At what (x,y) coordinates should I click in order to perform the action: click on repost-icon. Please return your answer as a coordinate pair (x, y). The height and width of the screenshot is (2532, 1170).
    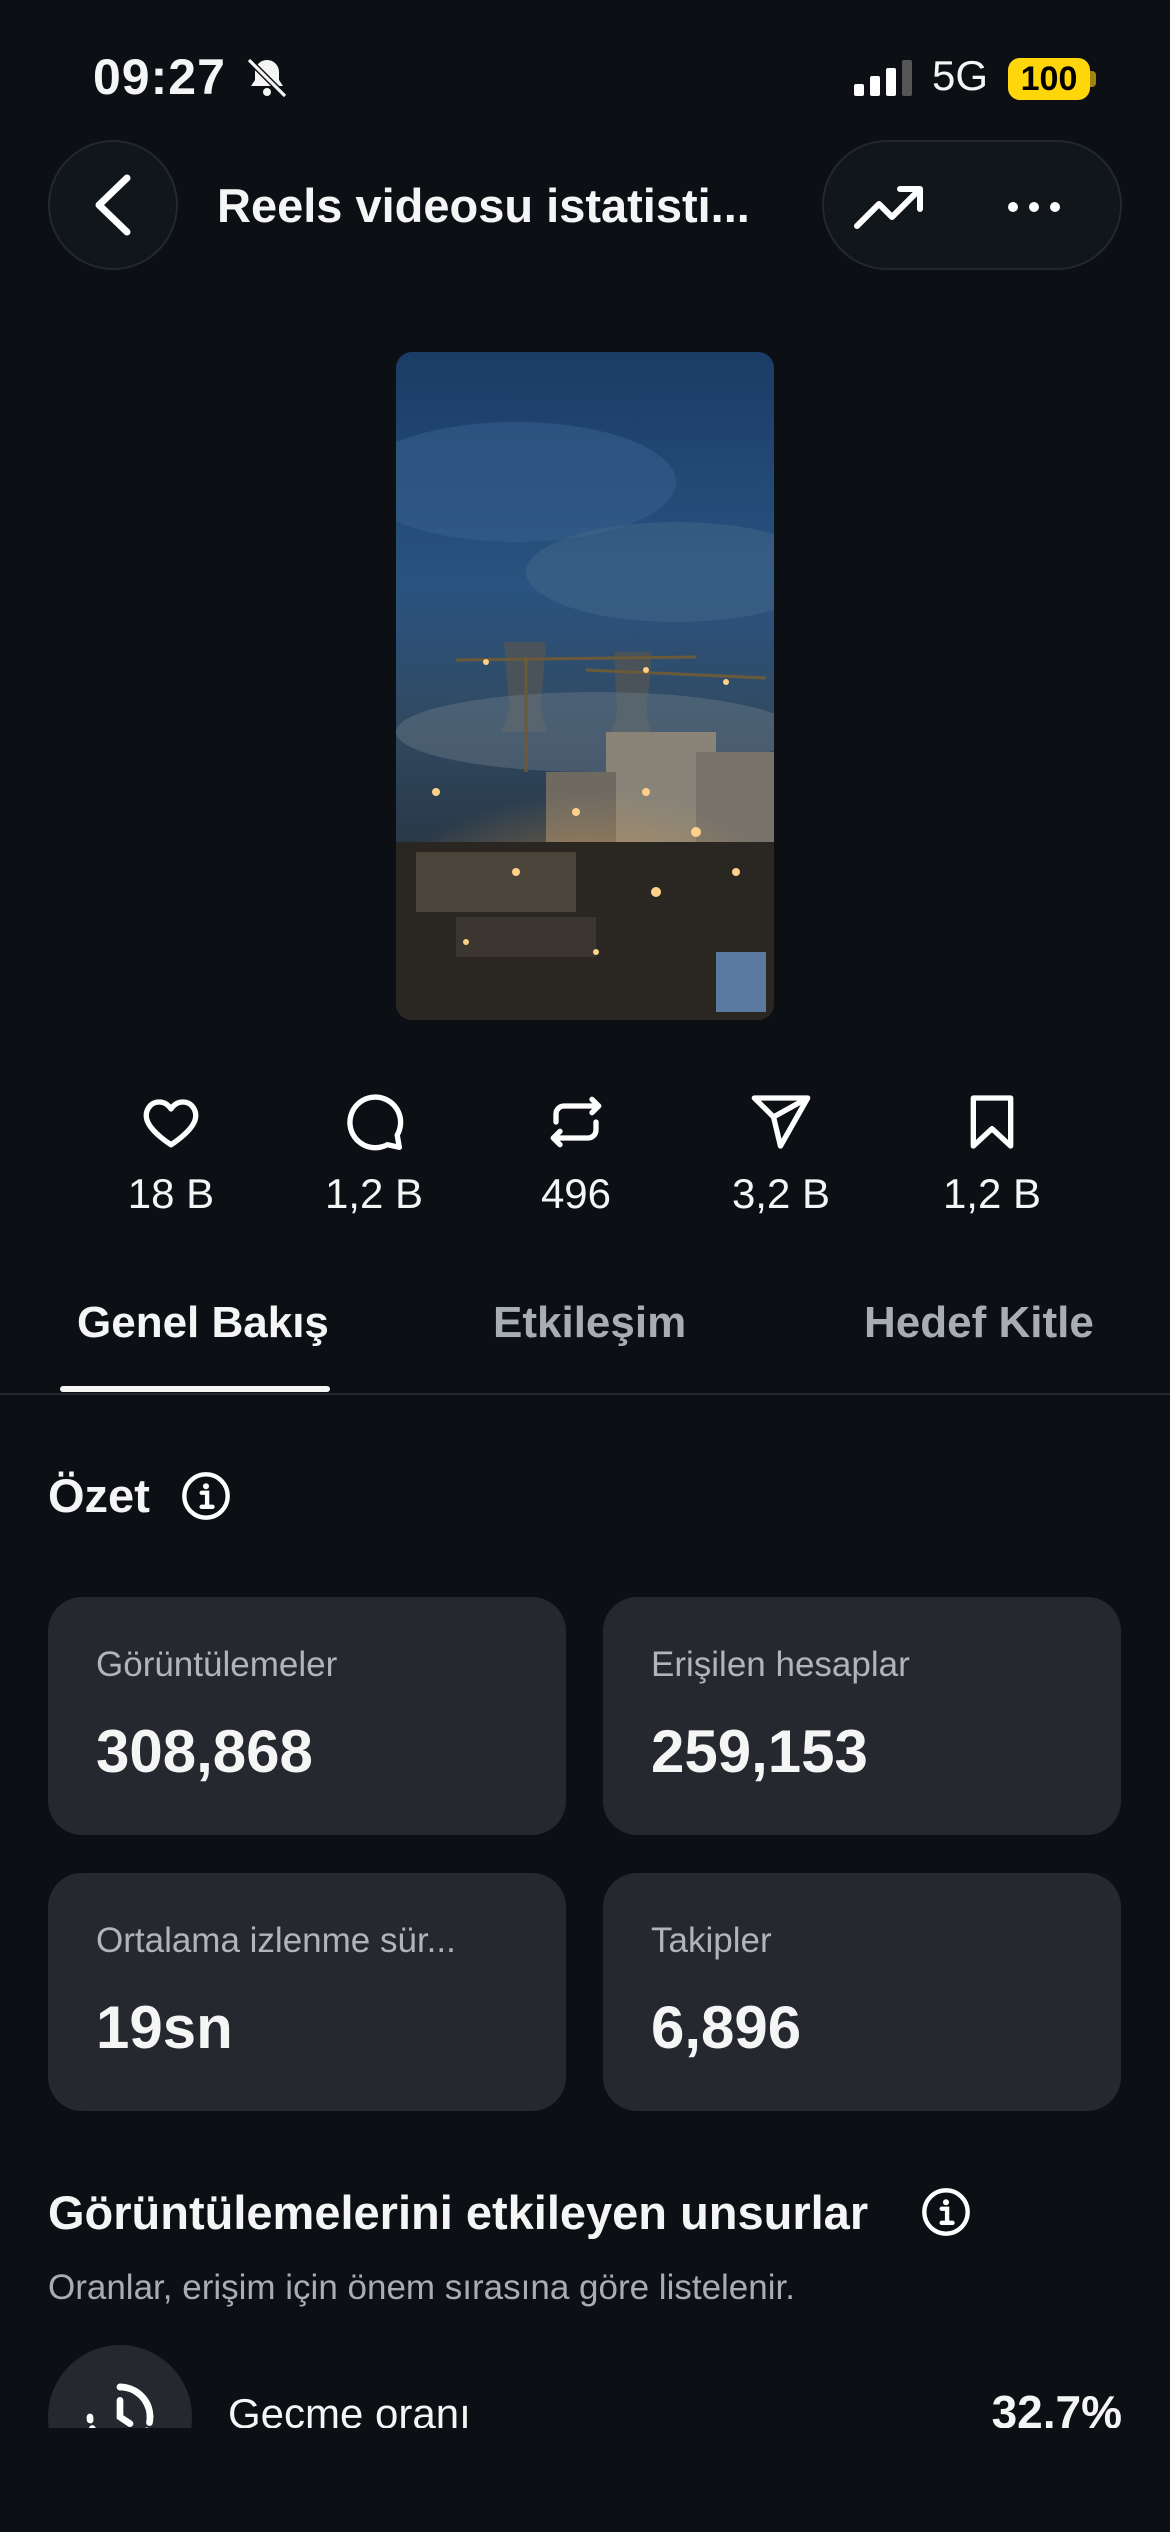
    Looking at the image, I should click on (576, 1122).